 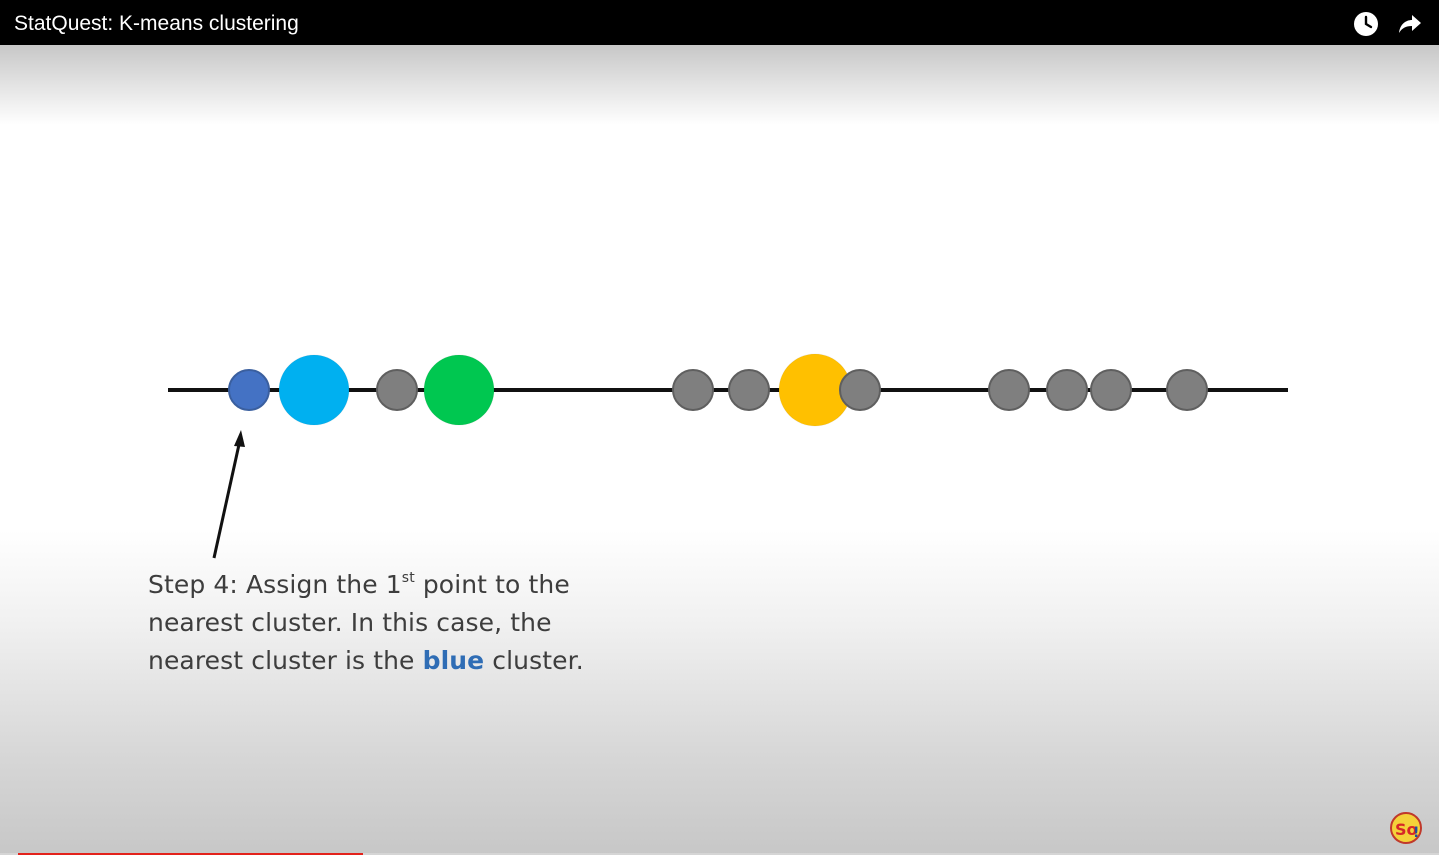 I want to click on title-bar: StatQuest: K-means clustering, so click(x=719, y=22).